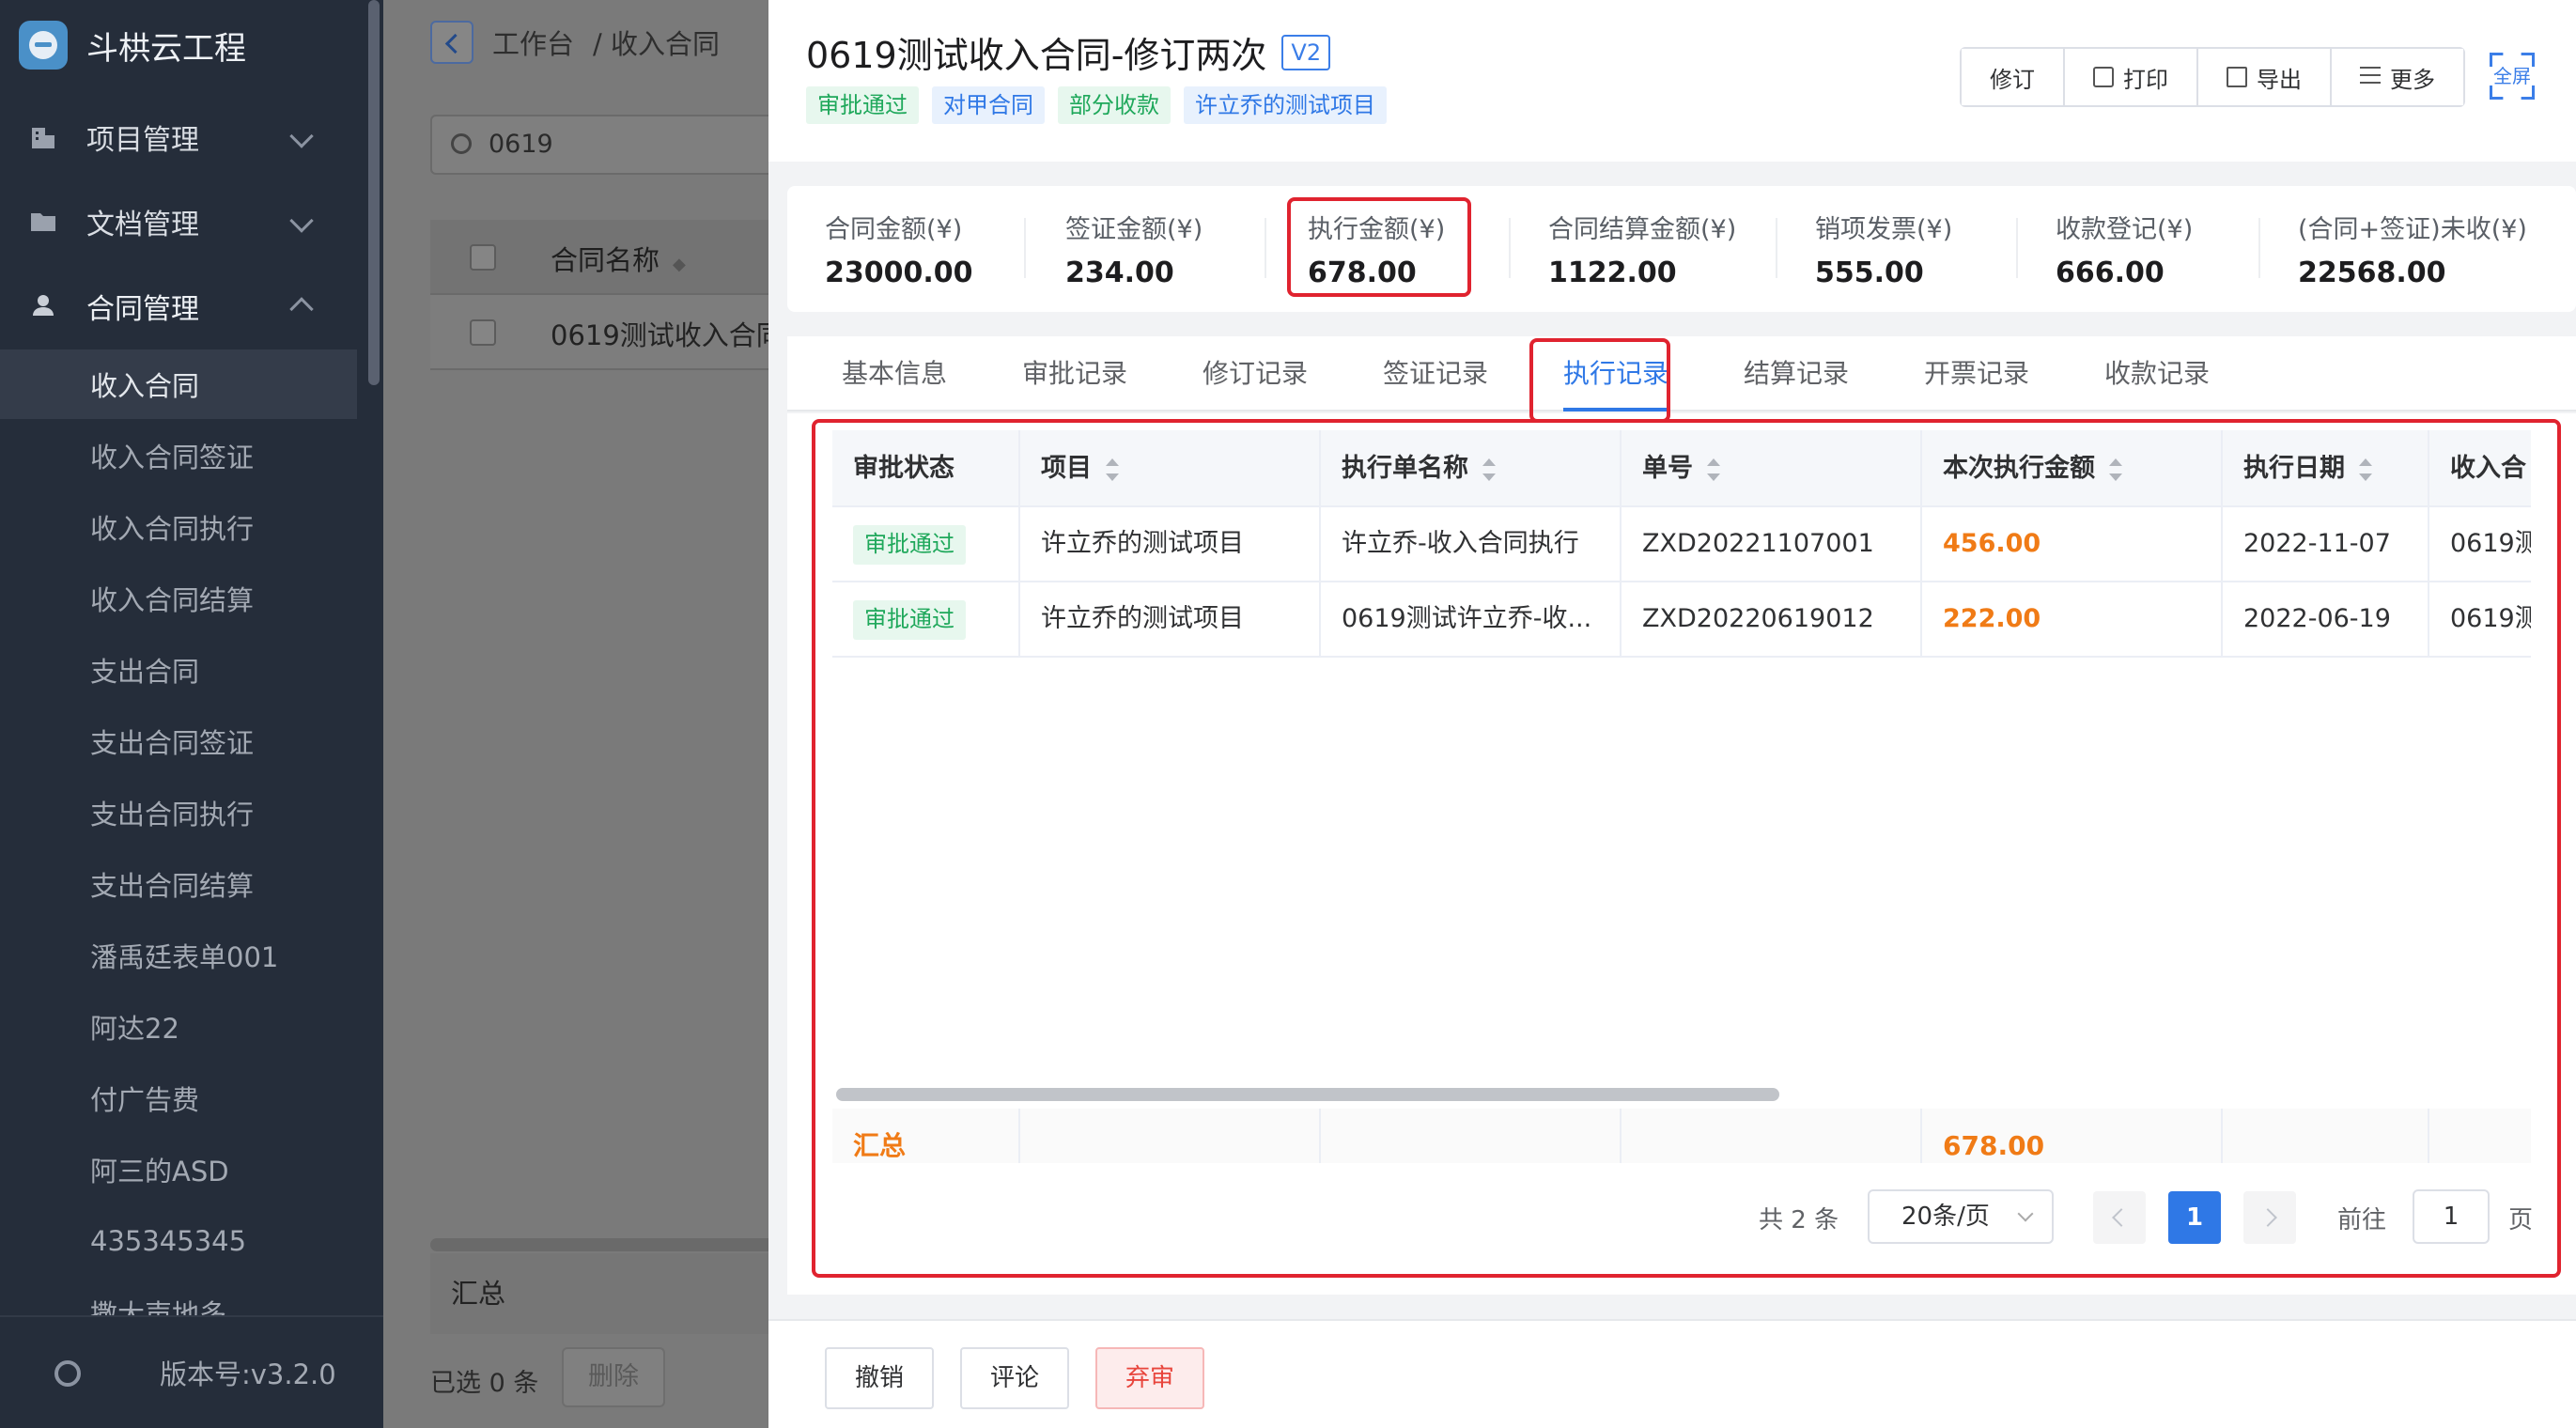 Image resolution: width=2576 pixels, height=1428 pixels. I want to click on annotation-box-execution-amount, so click(1379, 247).